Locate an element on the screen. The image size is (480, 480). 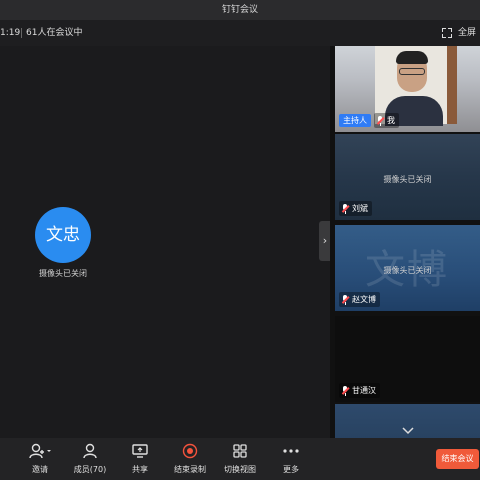
fullscreen-label: 全屏 is located at coordinates (466, 33).